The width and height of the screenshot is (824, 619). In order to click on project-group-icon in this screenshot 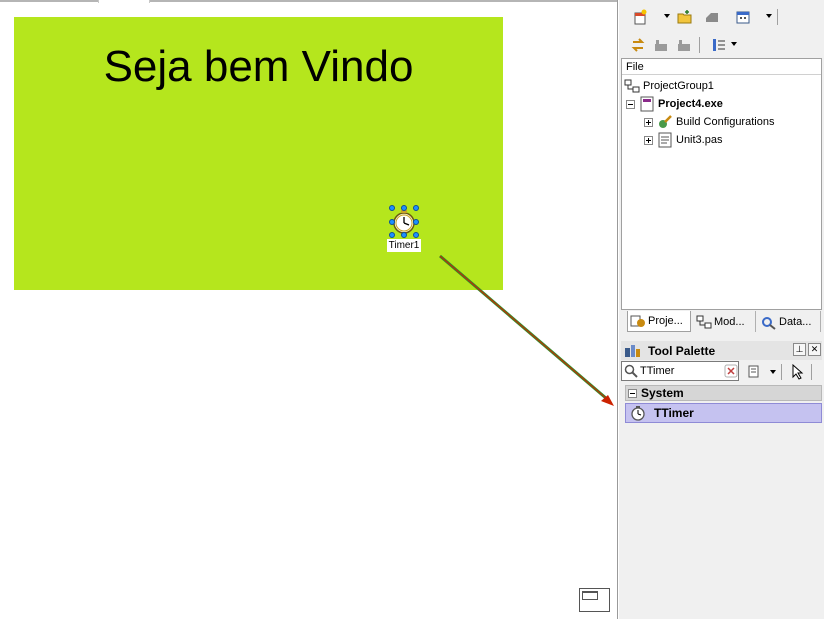, I will do `click(632, 86)`.